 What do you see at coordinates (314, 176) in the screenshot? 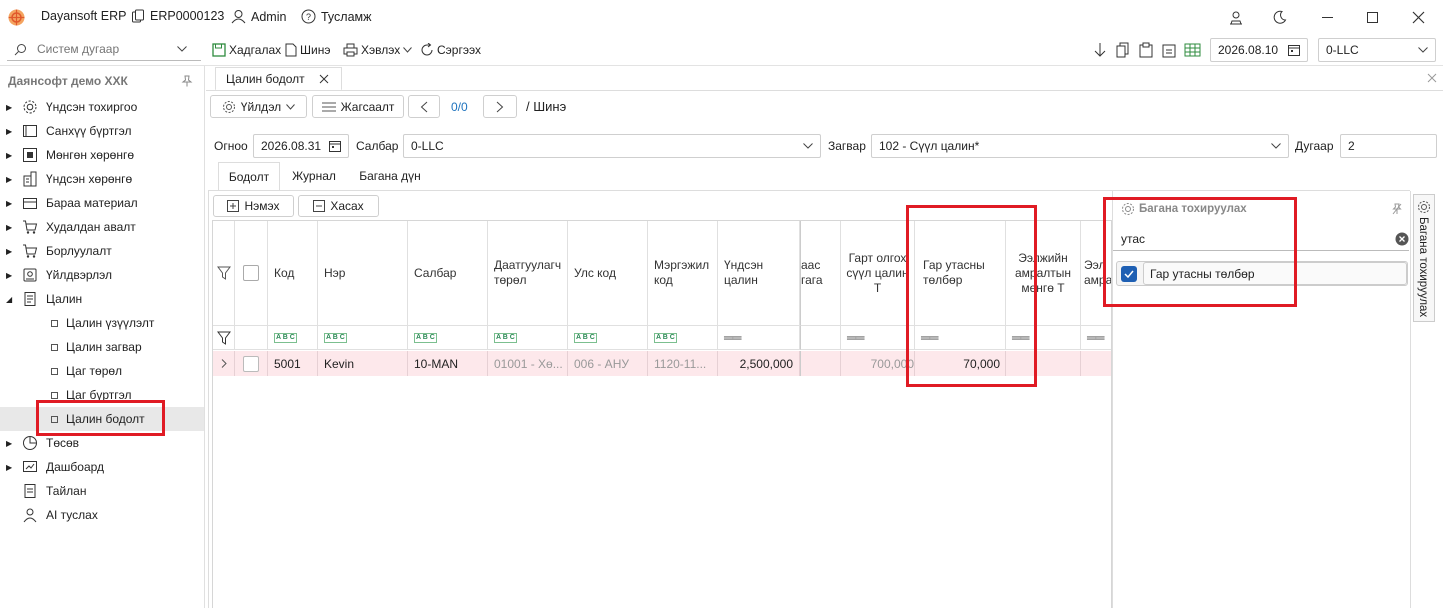
I see `tab-journal: Журнал` at bounding box center [314, 176].